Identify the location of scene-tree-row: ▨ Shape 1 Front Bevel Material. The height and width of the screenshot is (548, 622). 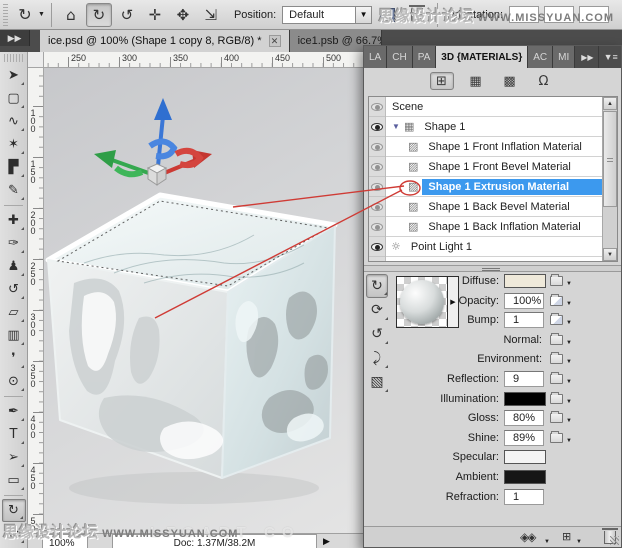
(494, 167).